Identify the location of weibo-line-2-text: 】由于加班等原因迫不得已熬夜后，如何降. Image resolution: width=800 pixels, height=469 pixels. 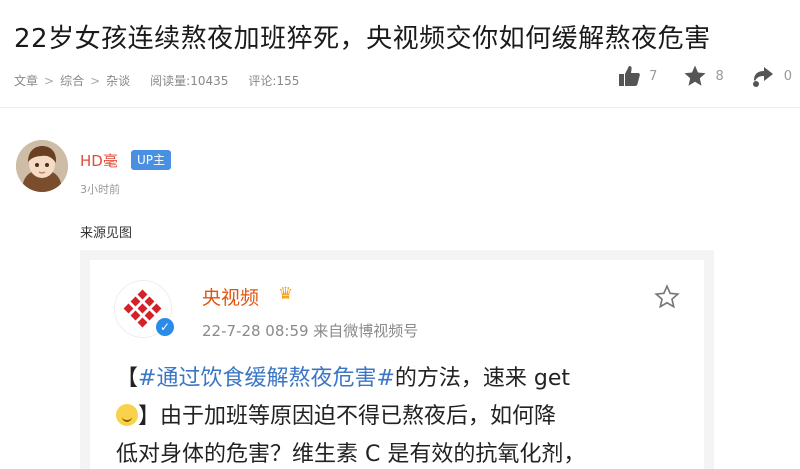
(347, 416).